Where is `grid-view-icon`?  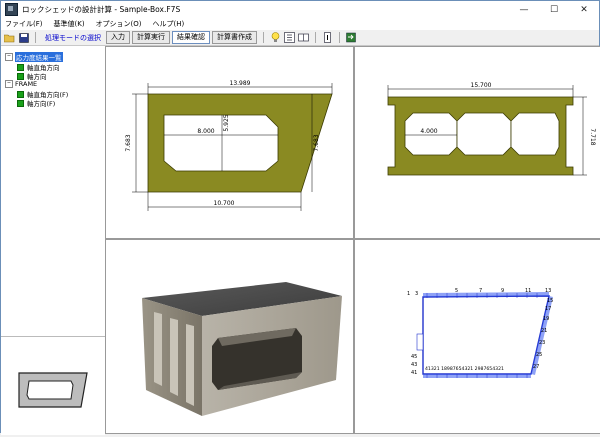
grid-view-icon is located at coordinates (289, 37).